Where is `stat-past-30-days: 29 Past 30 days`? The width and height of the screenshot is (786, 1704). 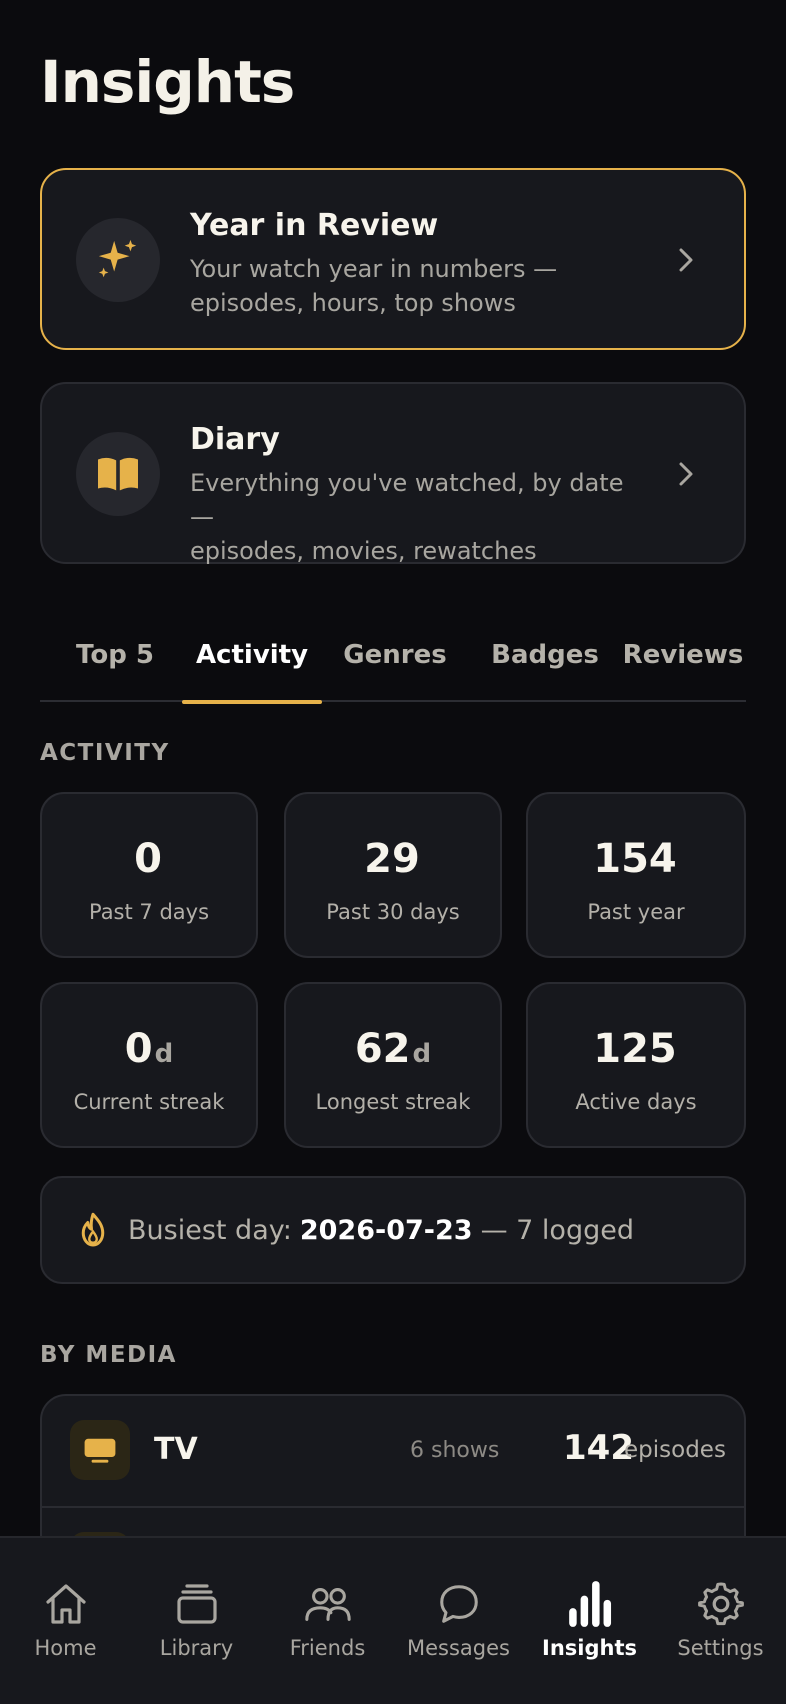
stat-past-30-days: 29 Past 30 days is located at coordinates (393, 875).